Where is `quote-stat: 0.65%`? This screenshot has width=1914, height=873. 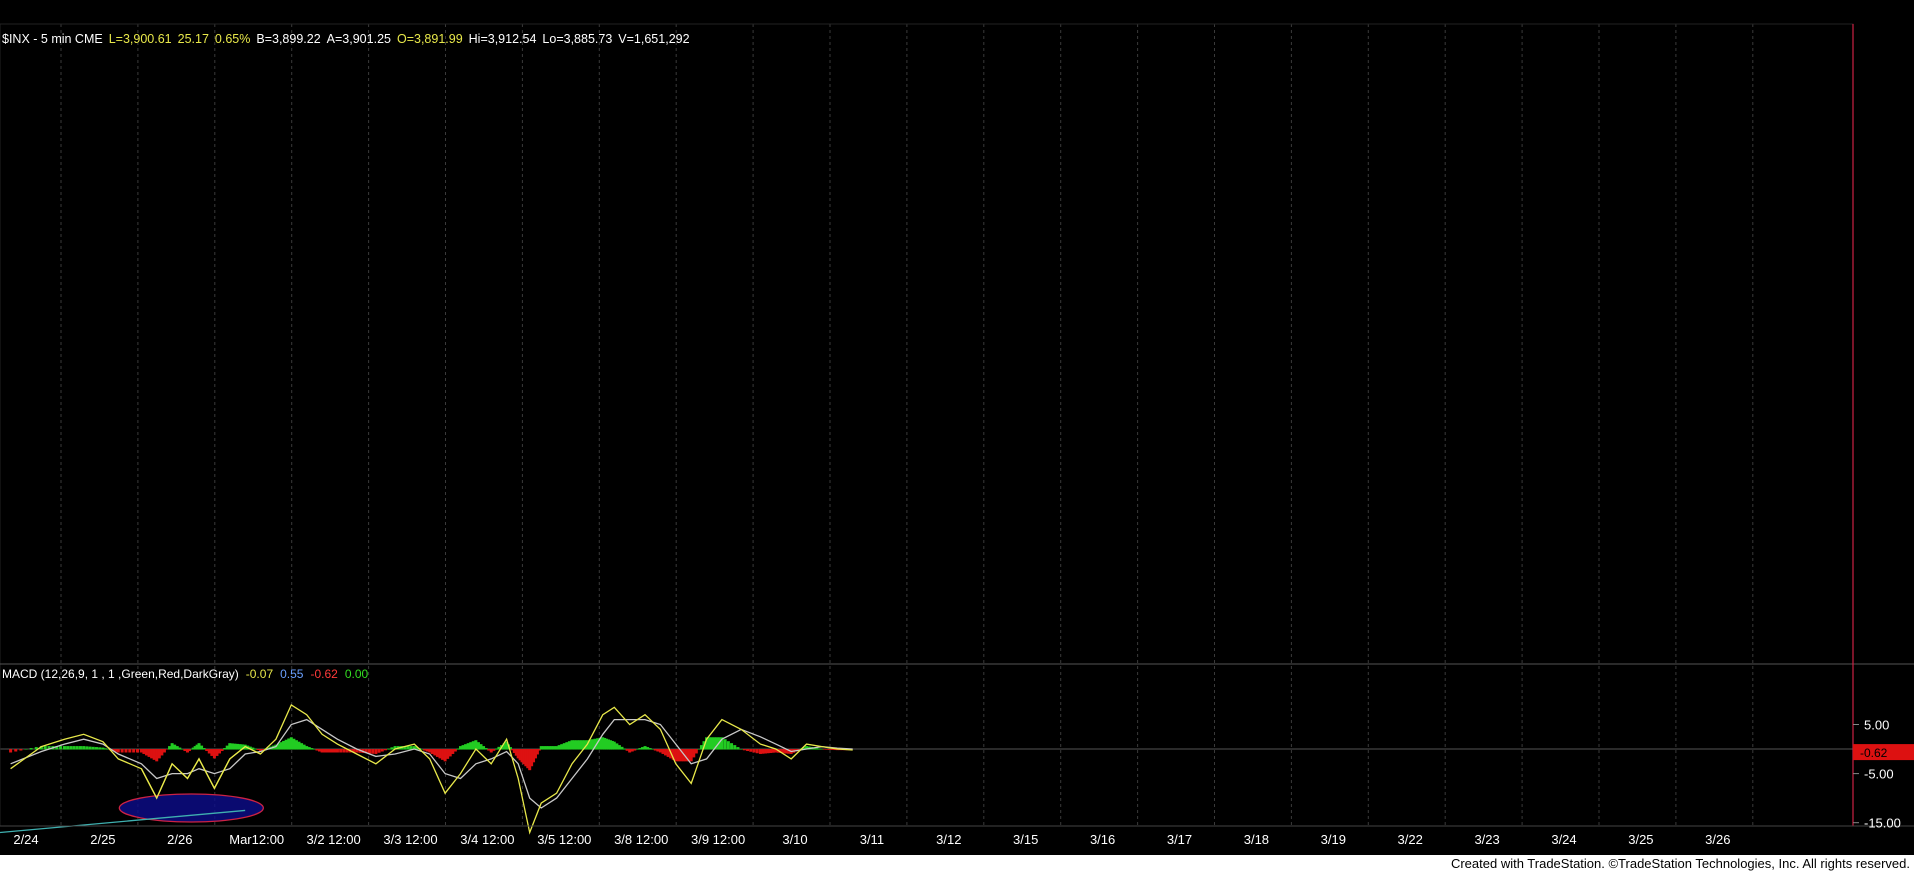
quote-stat: 0.65% is located at coordinates (232, 39).